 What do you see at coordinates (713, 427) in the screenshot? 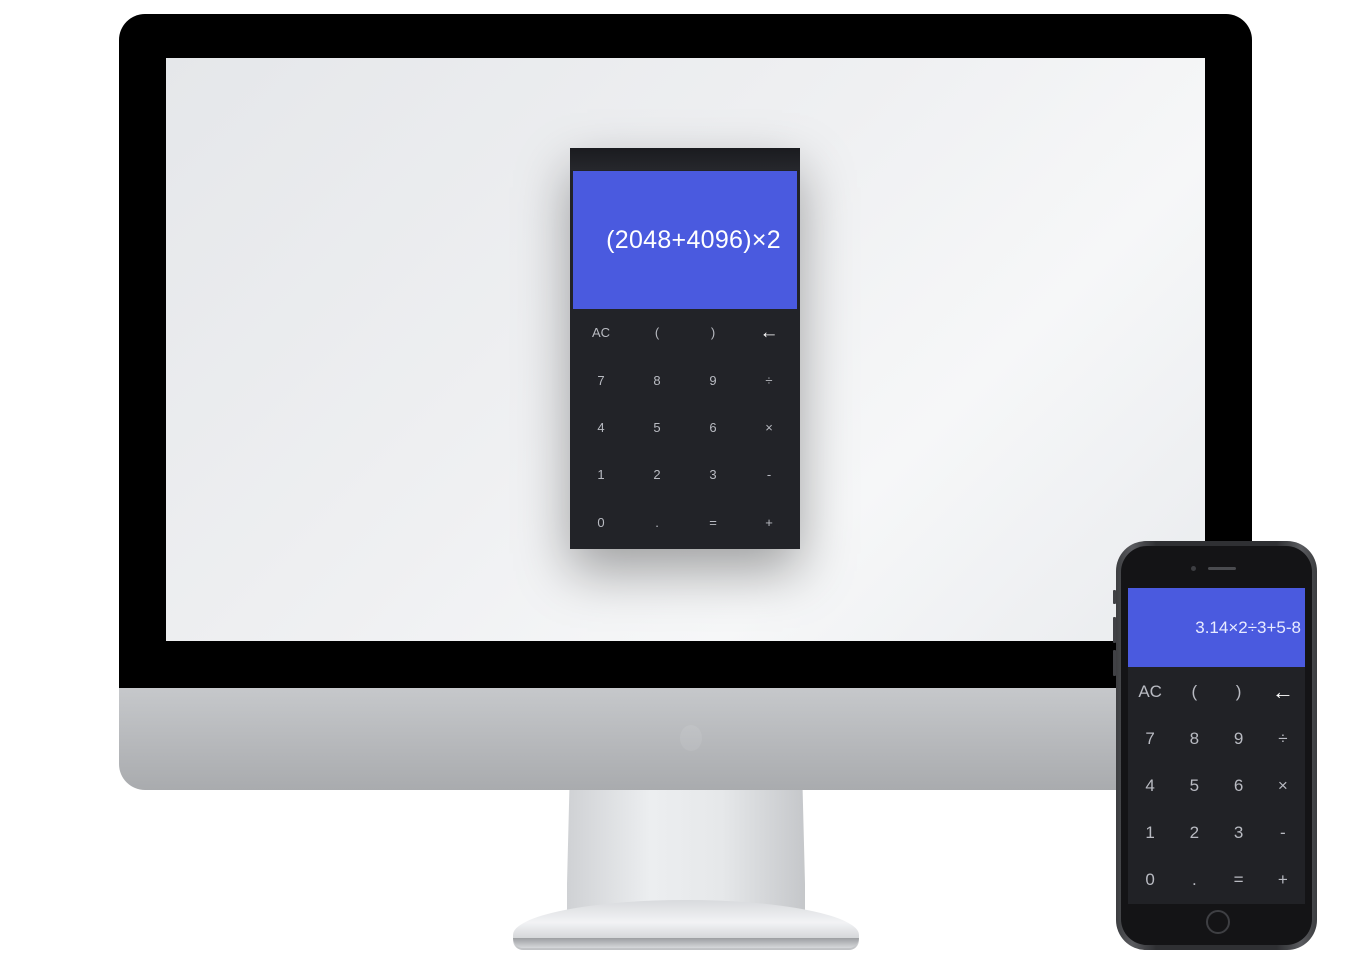
I see `key-6: 6` at bounding box center [713, 427].